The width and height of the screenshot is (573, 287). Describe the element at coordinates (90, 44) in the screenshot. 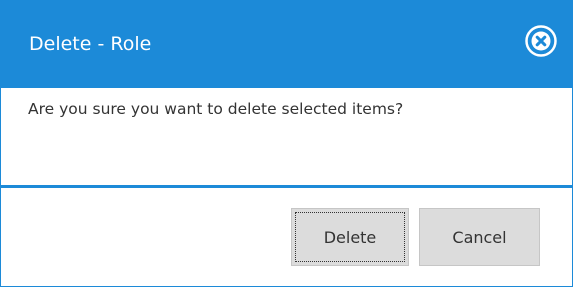

I see `dialog-title: Delete - Role` at that location.